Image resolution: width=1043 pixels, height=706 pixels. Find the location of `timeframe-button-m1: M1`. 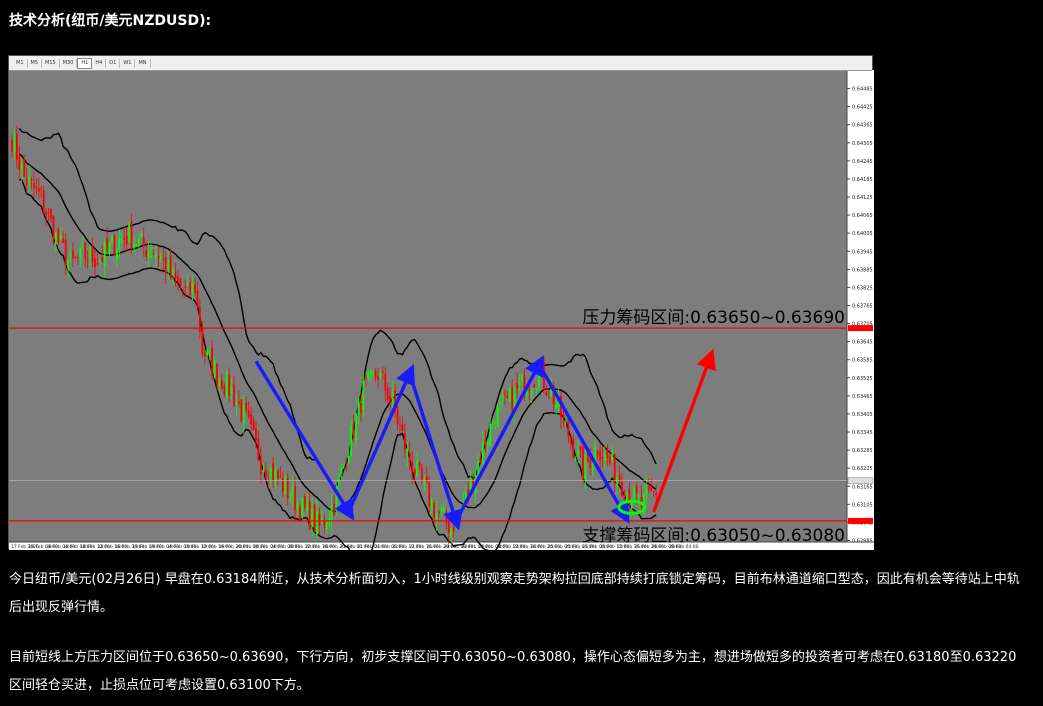

timeframe-button-m1: M1 is located at coordinates (20, 63).